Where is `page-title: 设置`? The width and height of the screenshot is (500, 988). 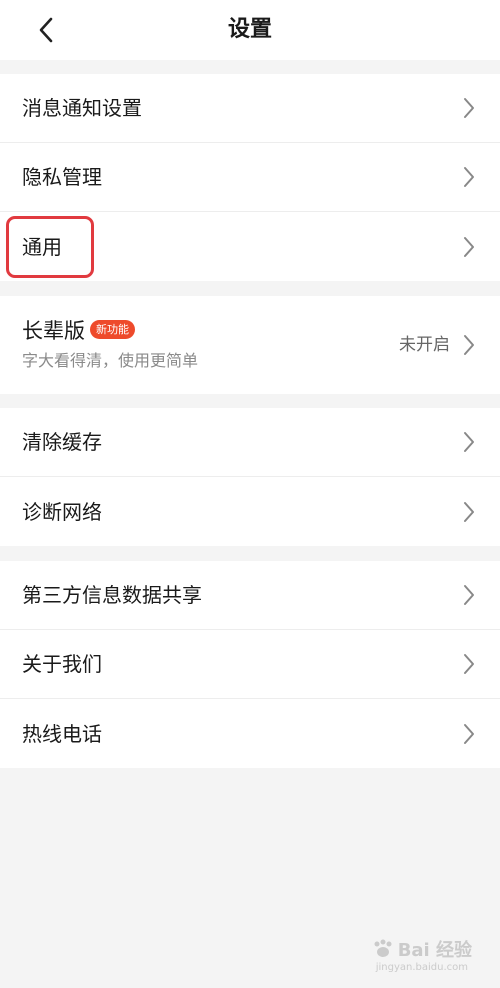
page-title: 设置 is located at coordinates (249, 29).